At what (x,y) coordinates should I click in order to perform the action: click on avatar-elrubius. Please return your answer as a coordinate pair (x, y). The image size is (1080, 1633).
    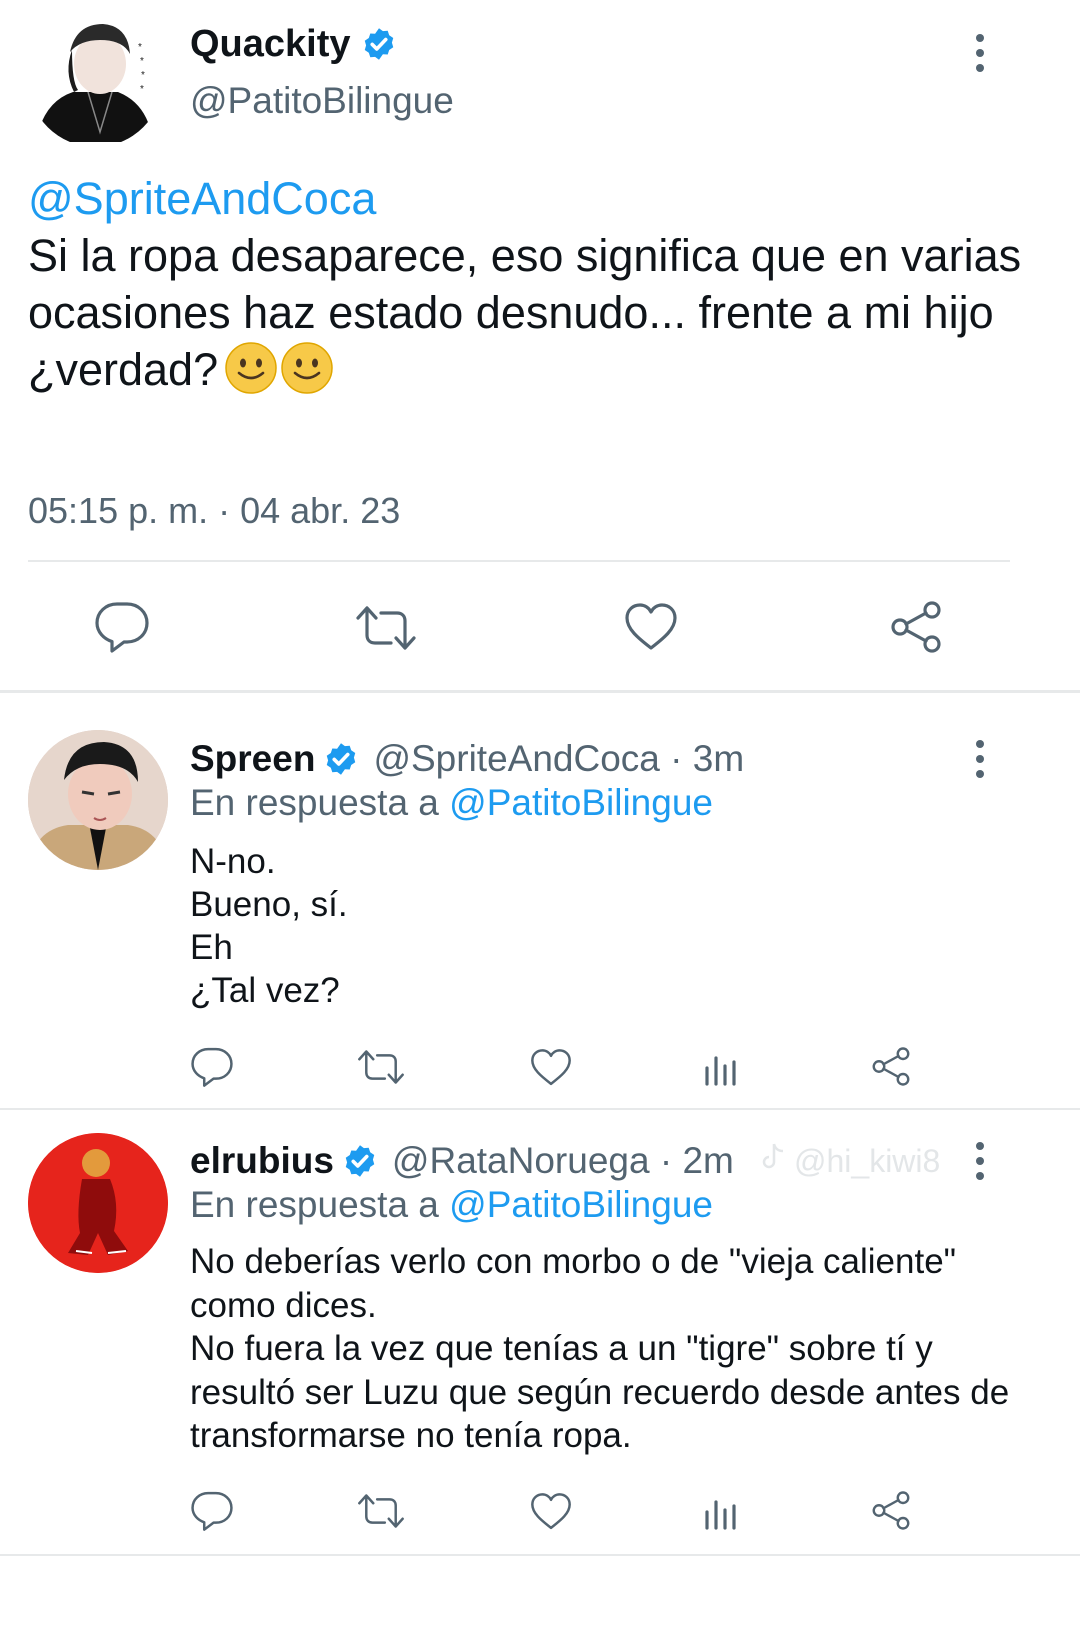
    Looking at the image, I should click on (98, 1203).